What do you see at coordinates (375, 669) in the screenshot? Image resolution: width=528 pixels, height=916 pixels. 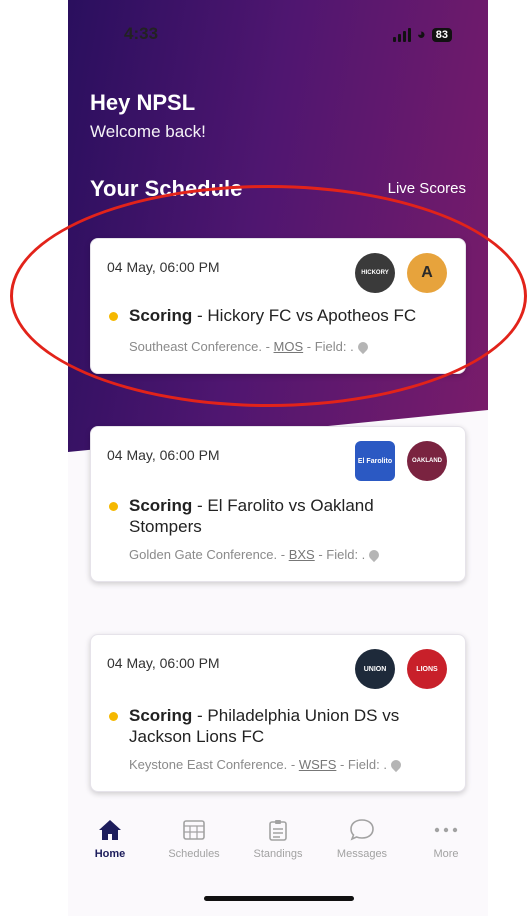 I see `union-logo-icon: UNION` at bounding box center [375, 669].